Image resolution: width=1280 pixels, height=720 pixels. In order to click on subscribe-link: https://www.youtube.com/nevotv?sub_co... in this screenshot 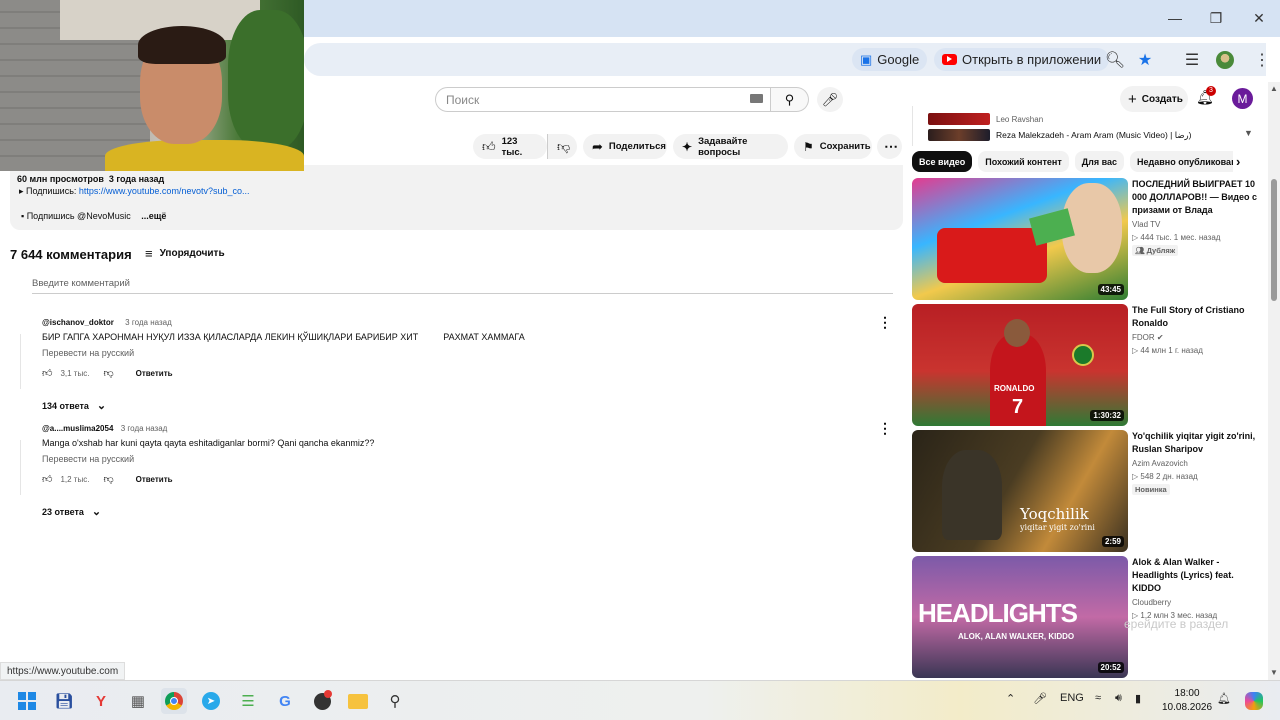, I will do `click(164, 191)`.